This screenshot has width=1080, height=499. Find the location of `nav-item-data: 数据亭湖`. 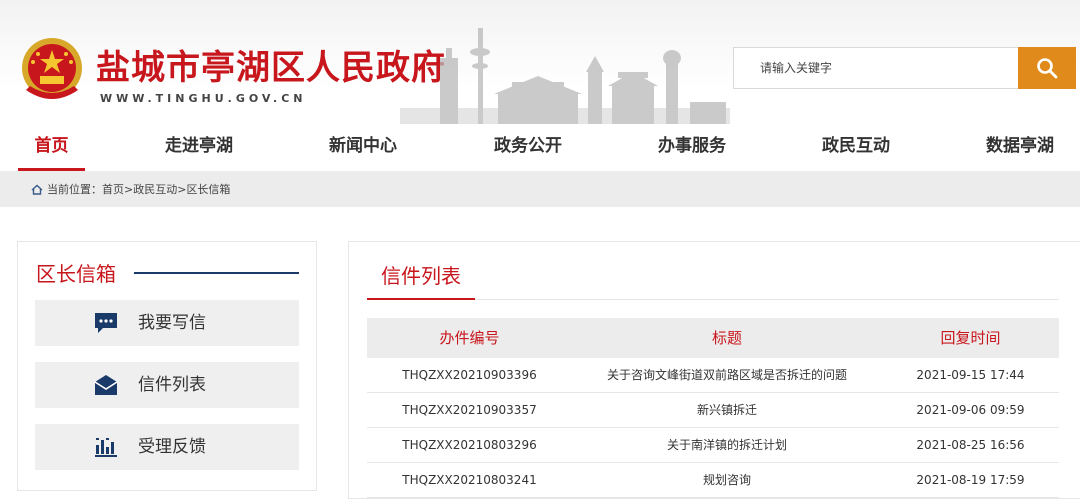

nav-item-data: 数据亭湖 is located at coordinates (1020, 147).